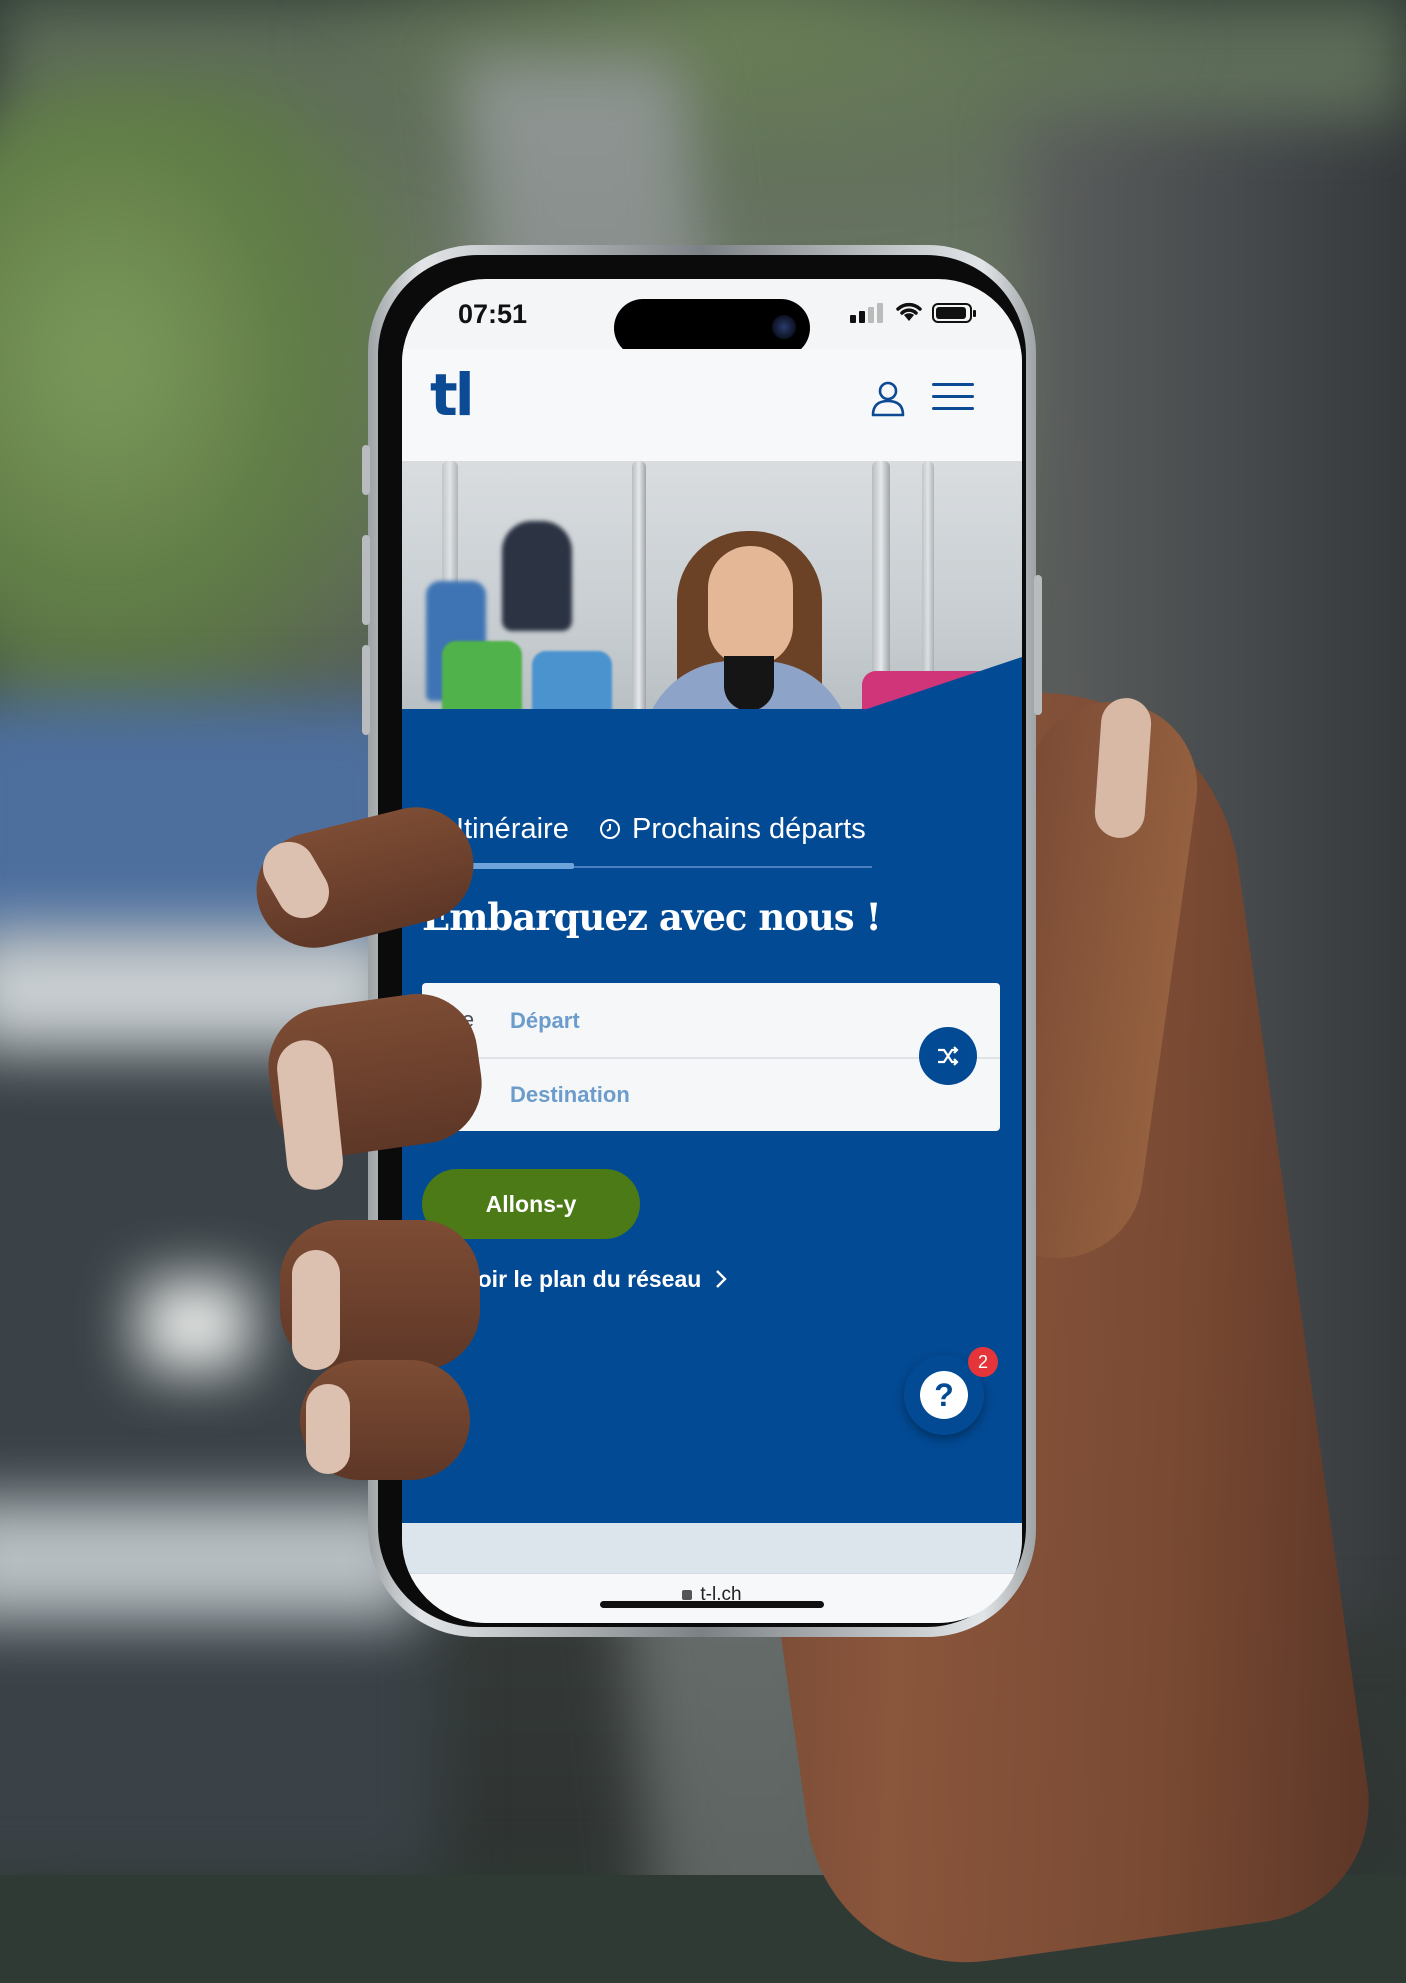 Image resolution: width=1406 pixels, height=1983 pixels. What do you see at coordinates (452, 395) in the screenshot?
I see `tl-logo: tl` at bounding box center [452, 395].